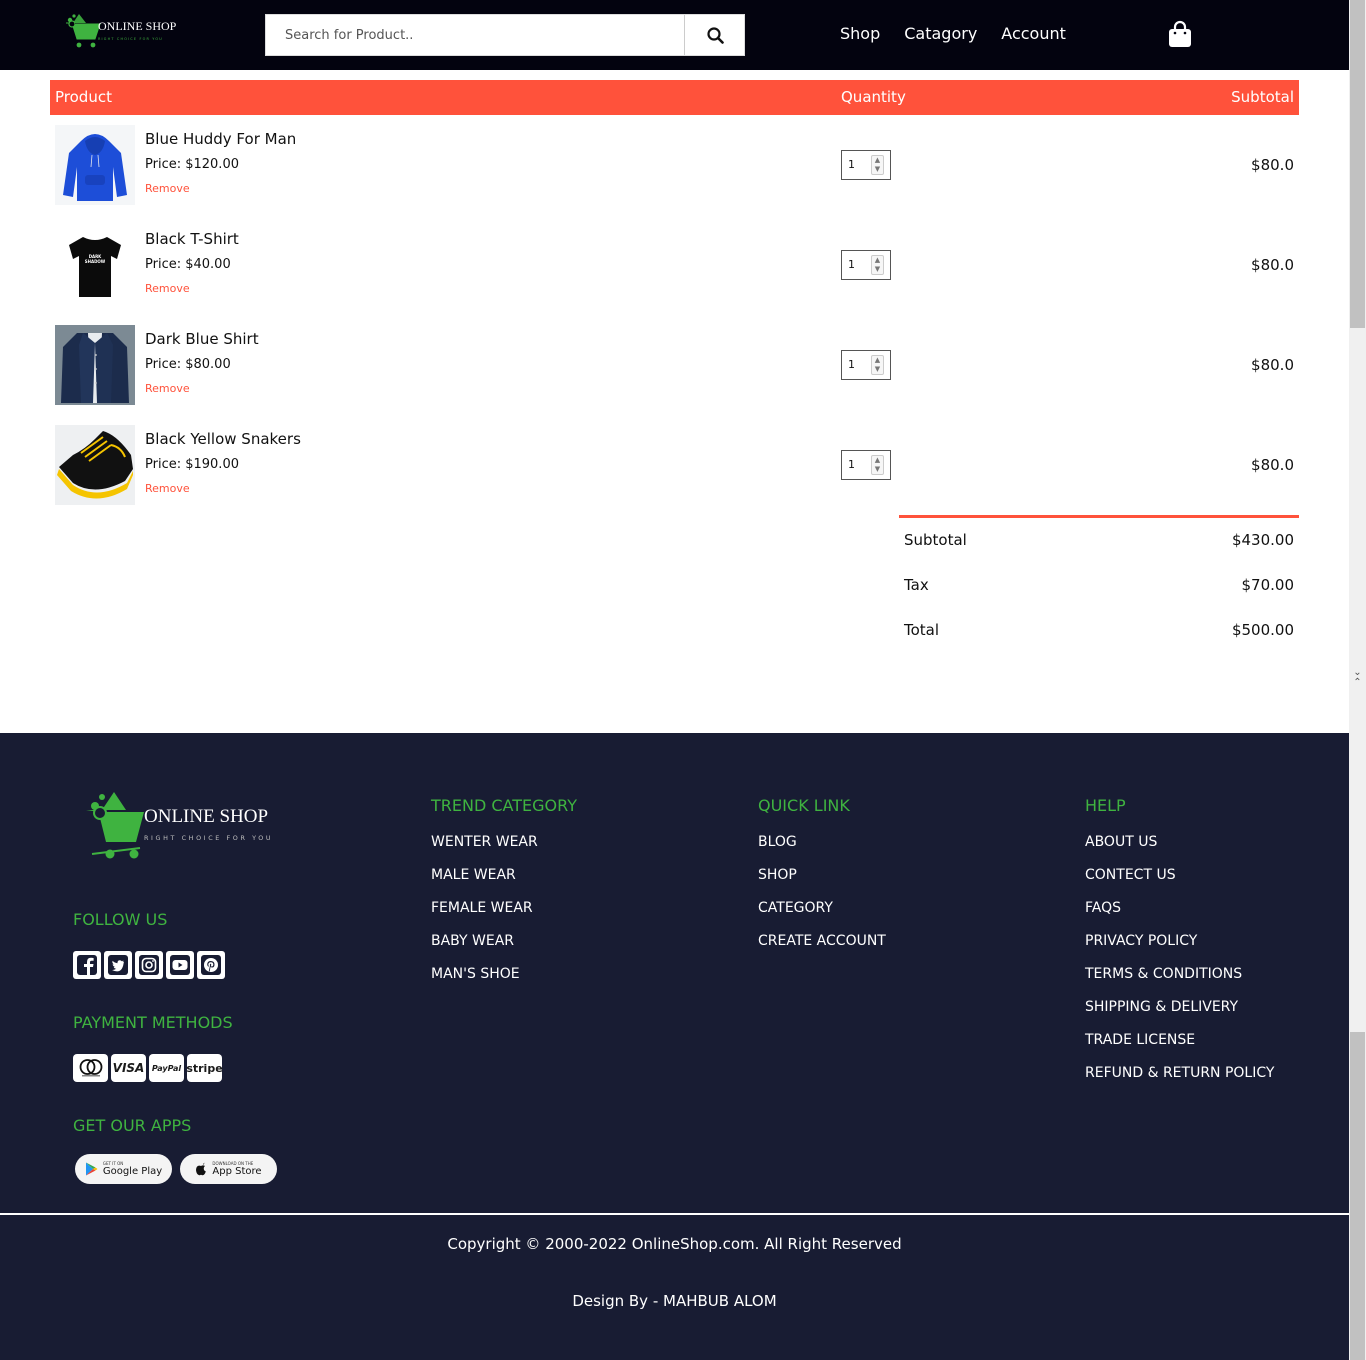 The image size is (1366, 1360). I want to click on product-image-blue-hoodie, so click(95, 165).